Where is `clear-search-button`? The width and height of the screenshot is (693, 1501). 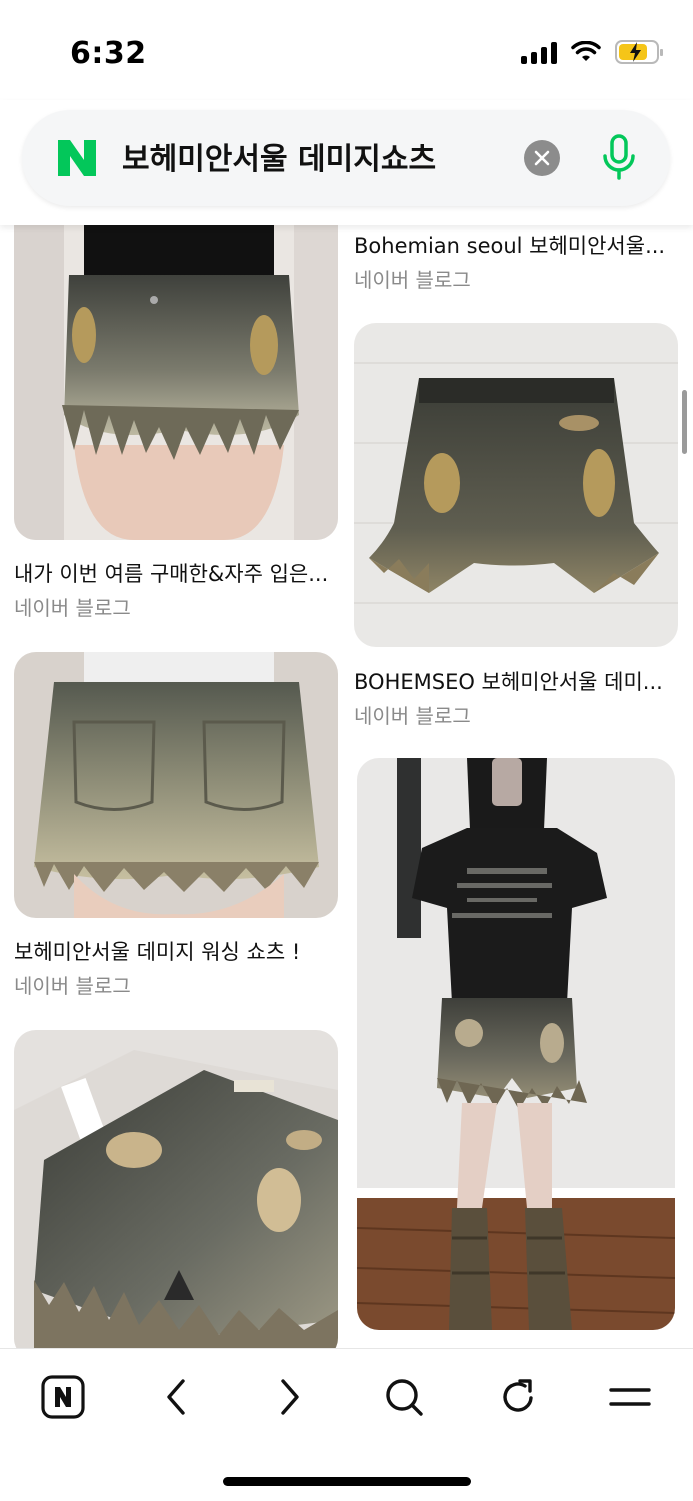 clear-search-button is located at coordinates (542, 158).